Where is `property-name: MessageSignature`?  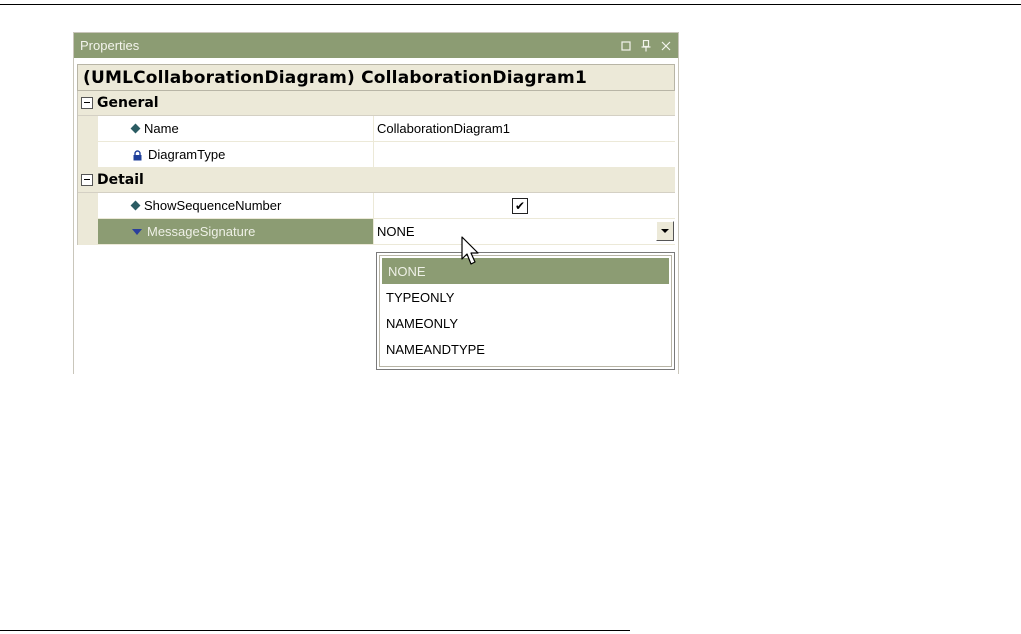 property-name: MessageSignature is located at coordinates (201, 231).